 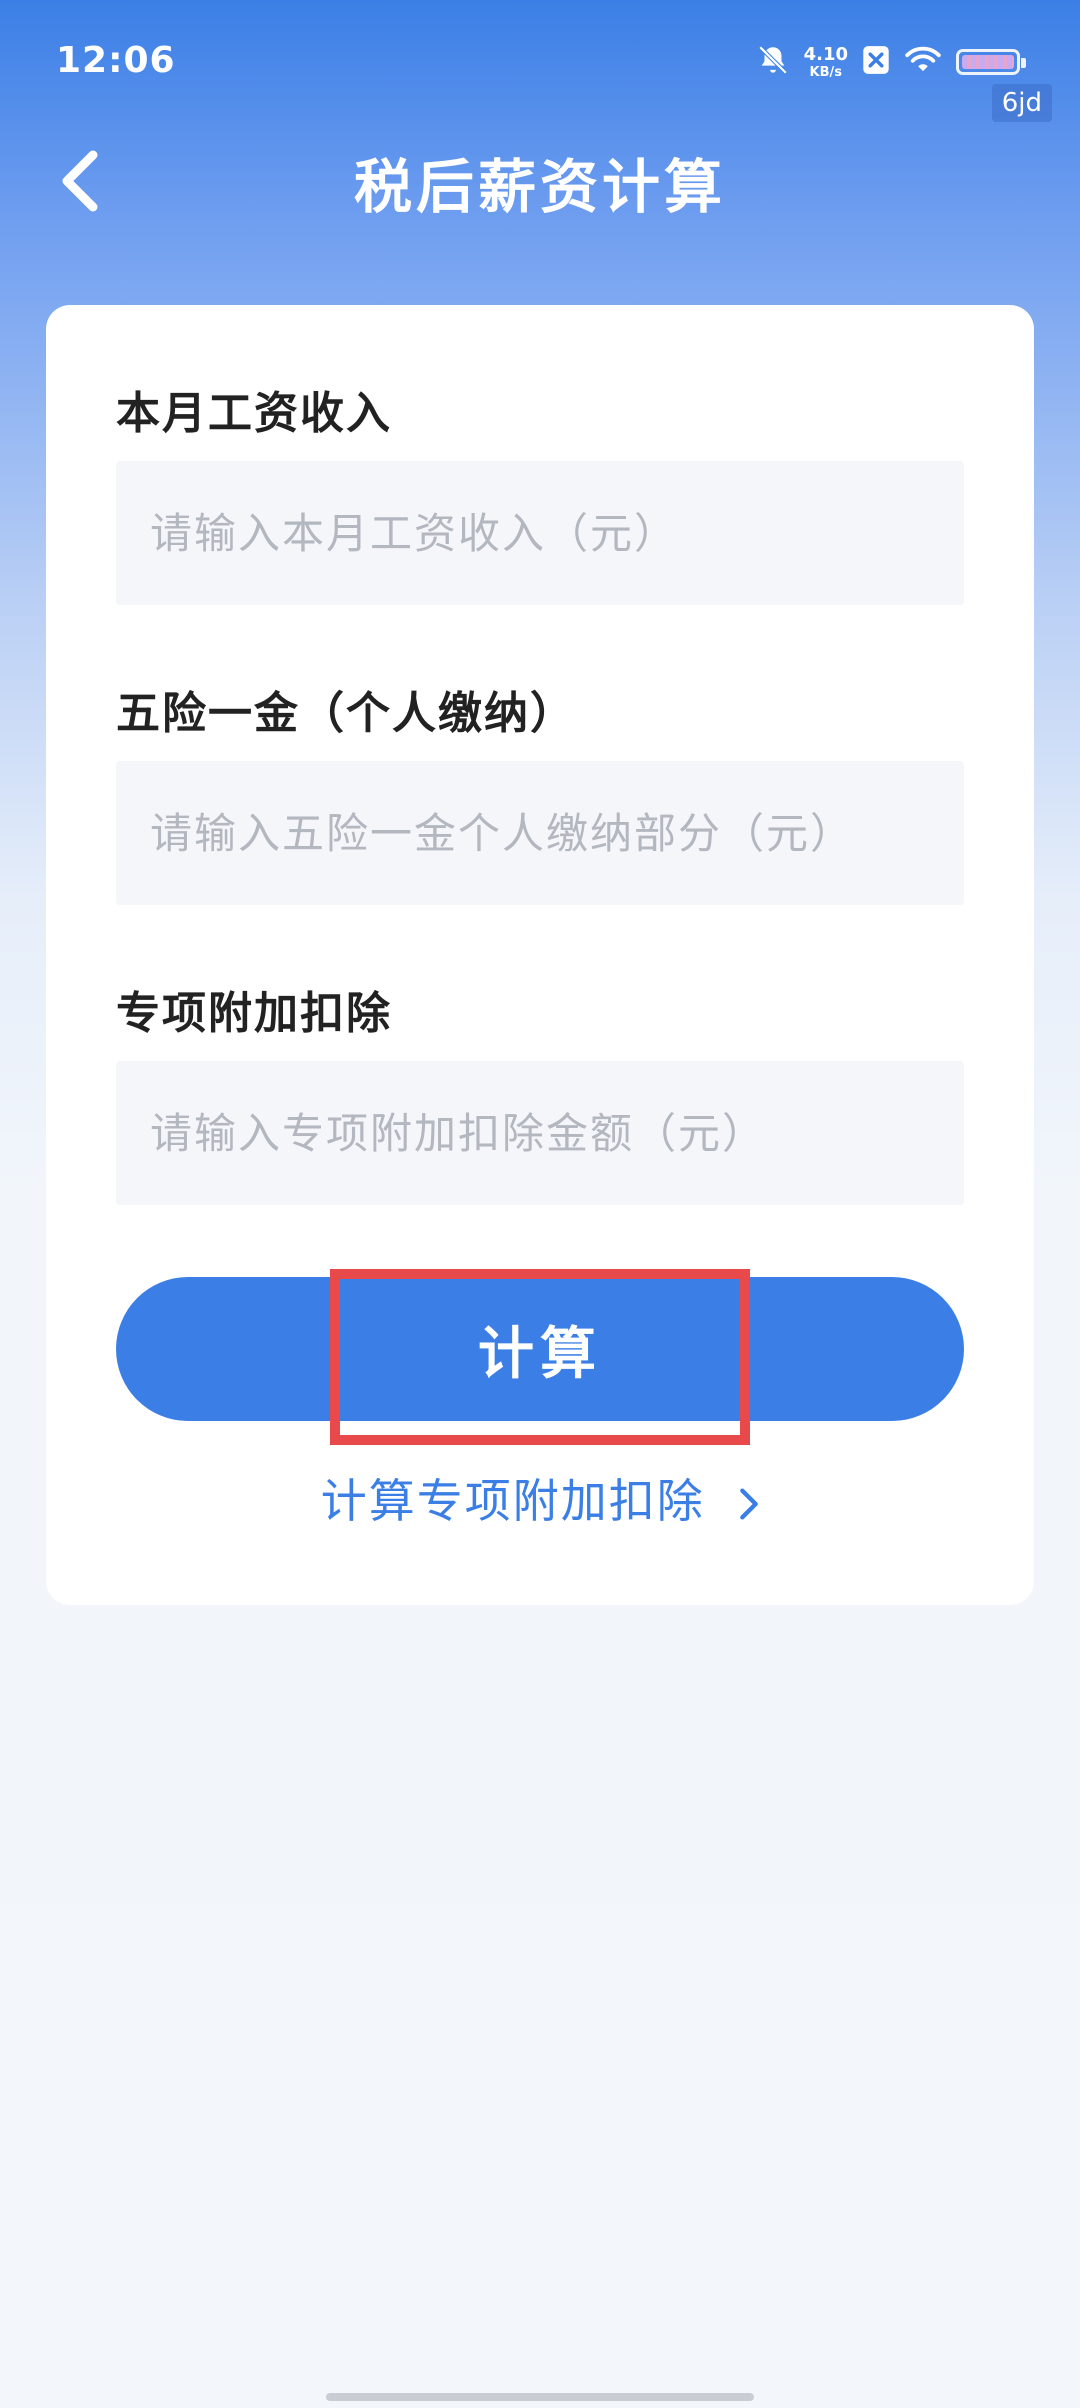 I want to click on calc-deduction-link: 计算专项附加扣除, so click(x=540, y=1498).